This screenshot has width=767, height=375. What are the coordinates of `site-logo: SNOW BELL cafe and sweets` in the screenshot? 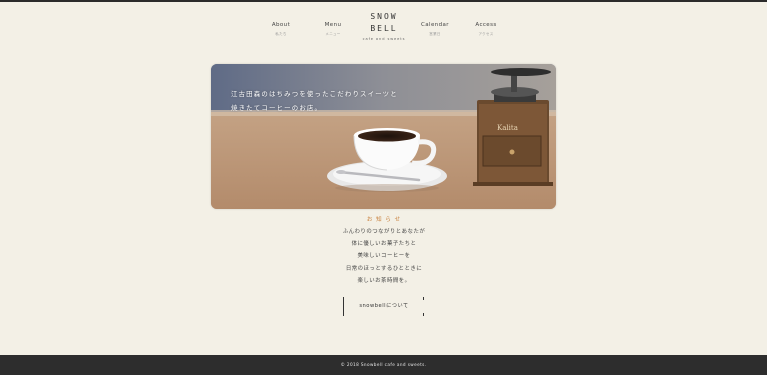 It's located at (384, 26).